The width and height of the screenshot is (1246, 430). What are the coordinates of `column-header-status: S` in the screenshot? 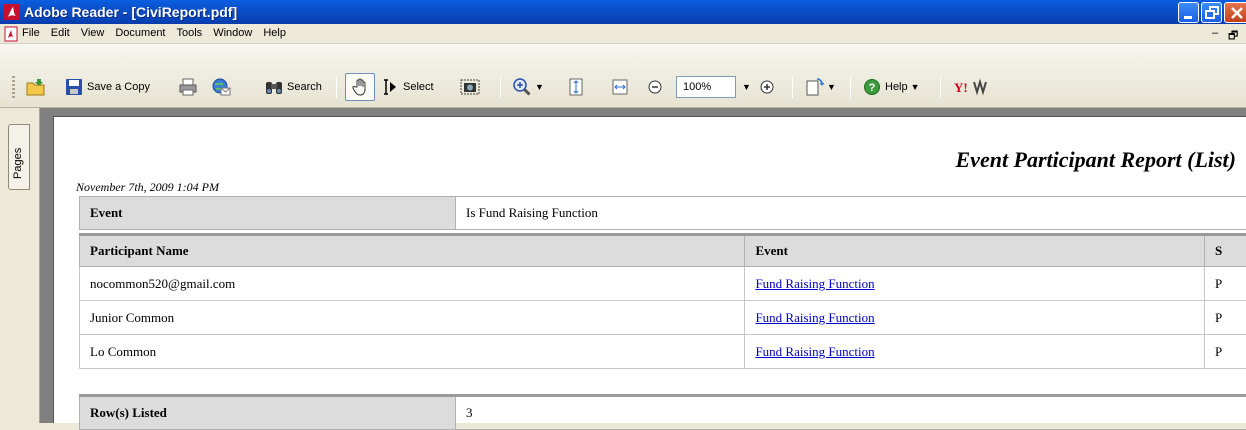 It's located at (1225, 251).